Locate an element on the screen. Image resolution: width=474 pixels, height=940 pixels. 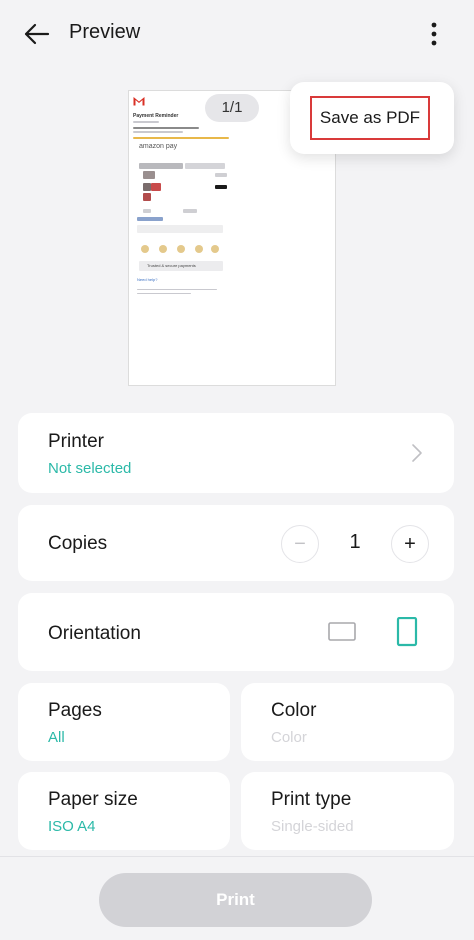
more-options-icon is located at coordinates (434, 34).